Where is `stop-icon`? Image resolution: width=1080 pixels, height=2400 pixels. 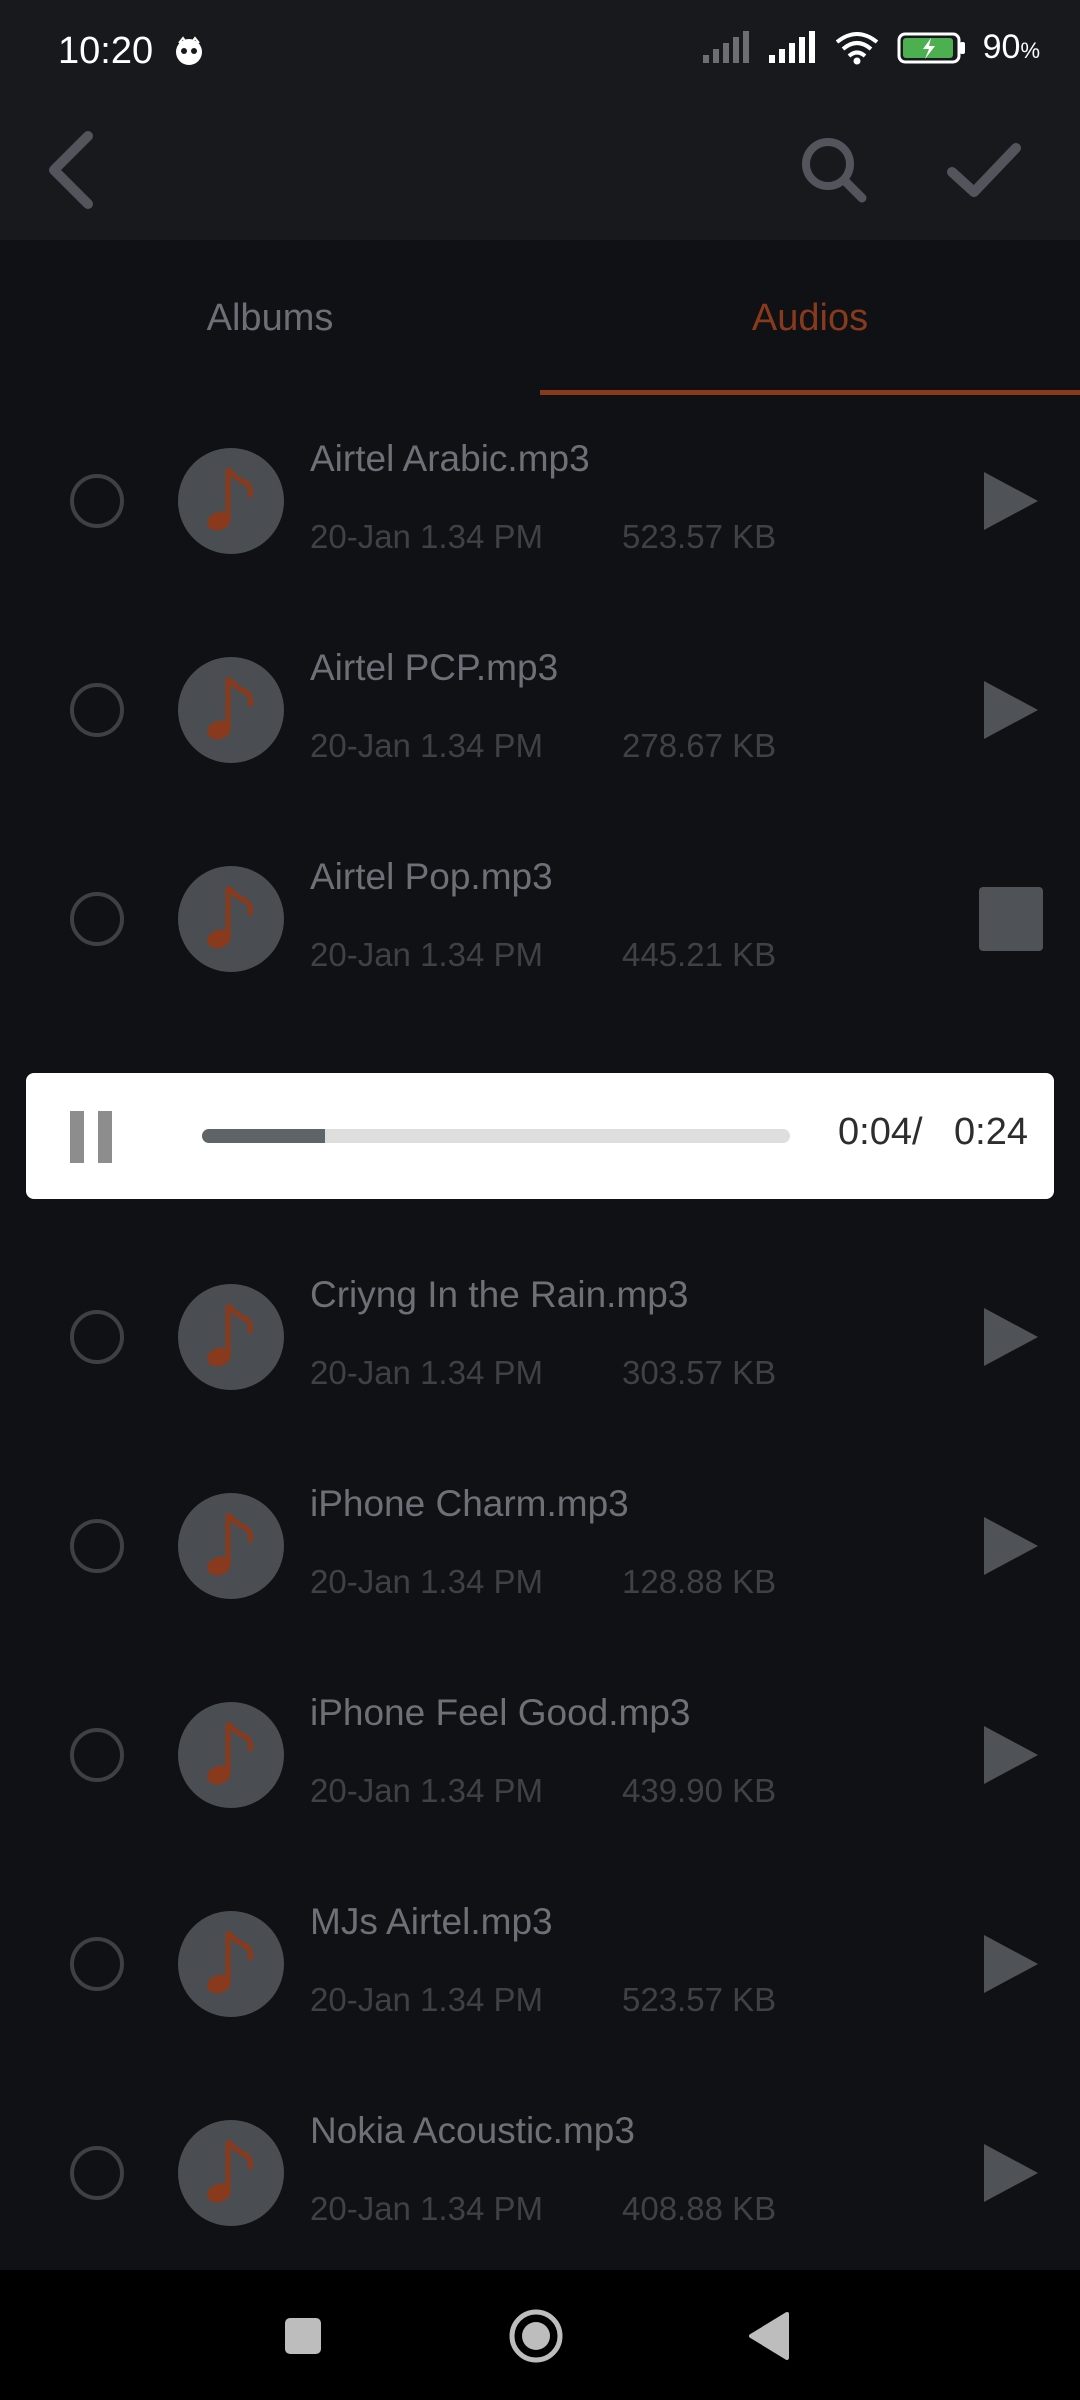 stop-icon is located at coordinates (1011, 919).